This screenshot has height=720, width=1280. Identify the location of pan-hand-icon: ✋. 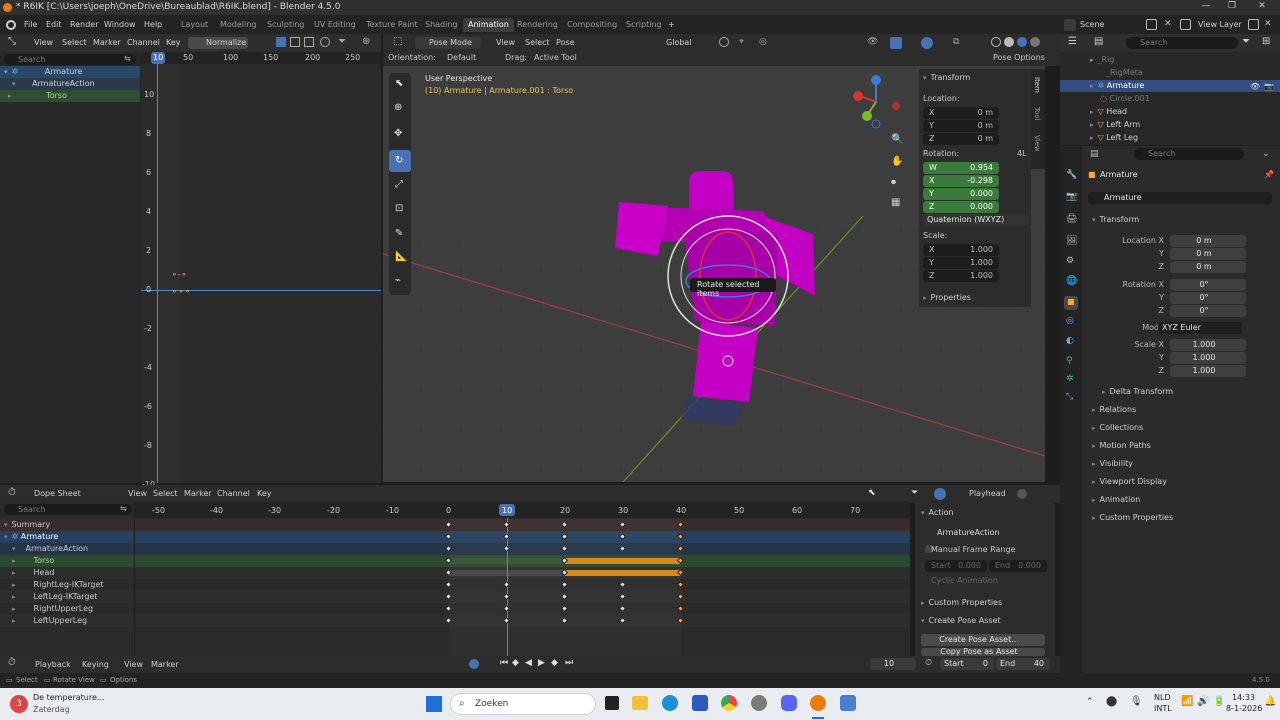
(897, 161).